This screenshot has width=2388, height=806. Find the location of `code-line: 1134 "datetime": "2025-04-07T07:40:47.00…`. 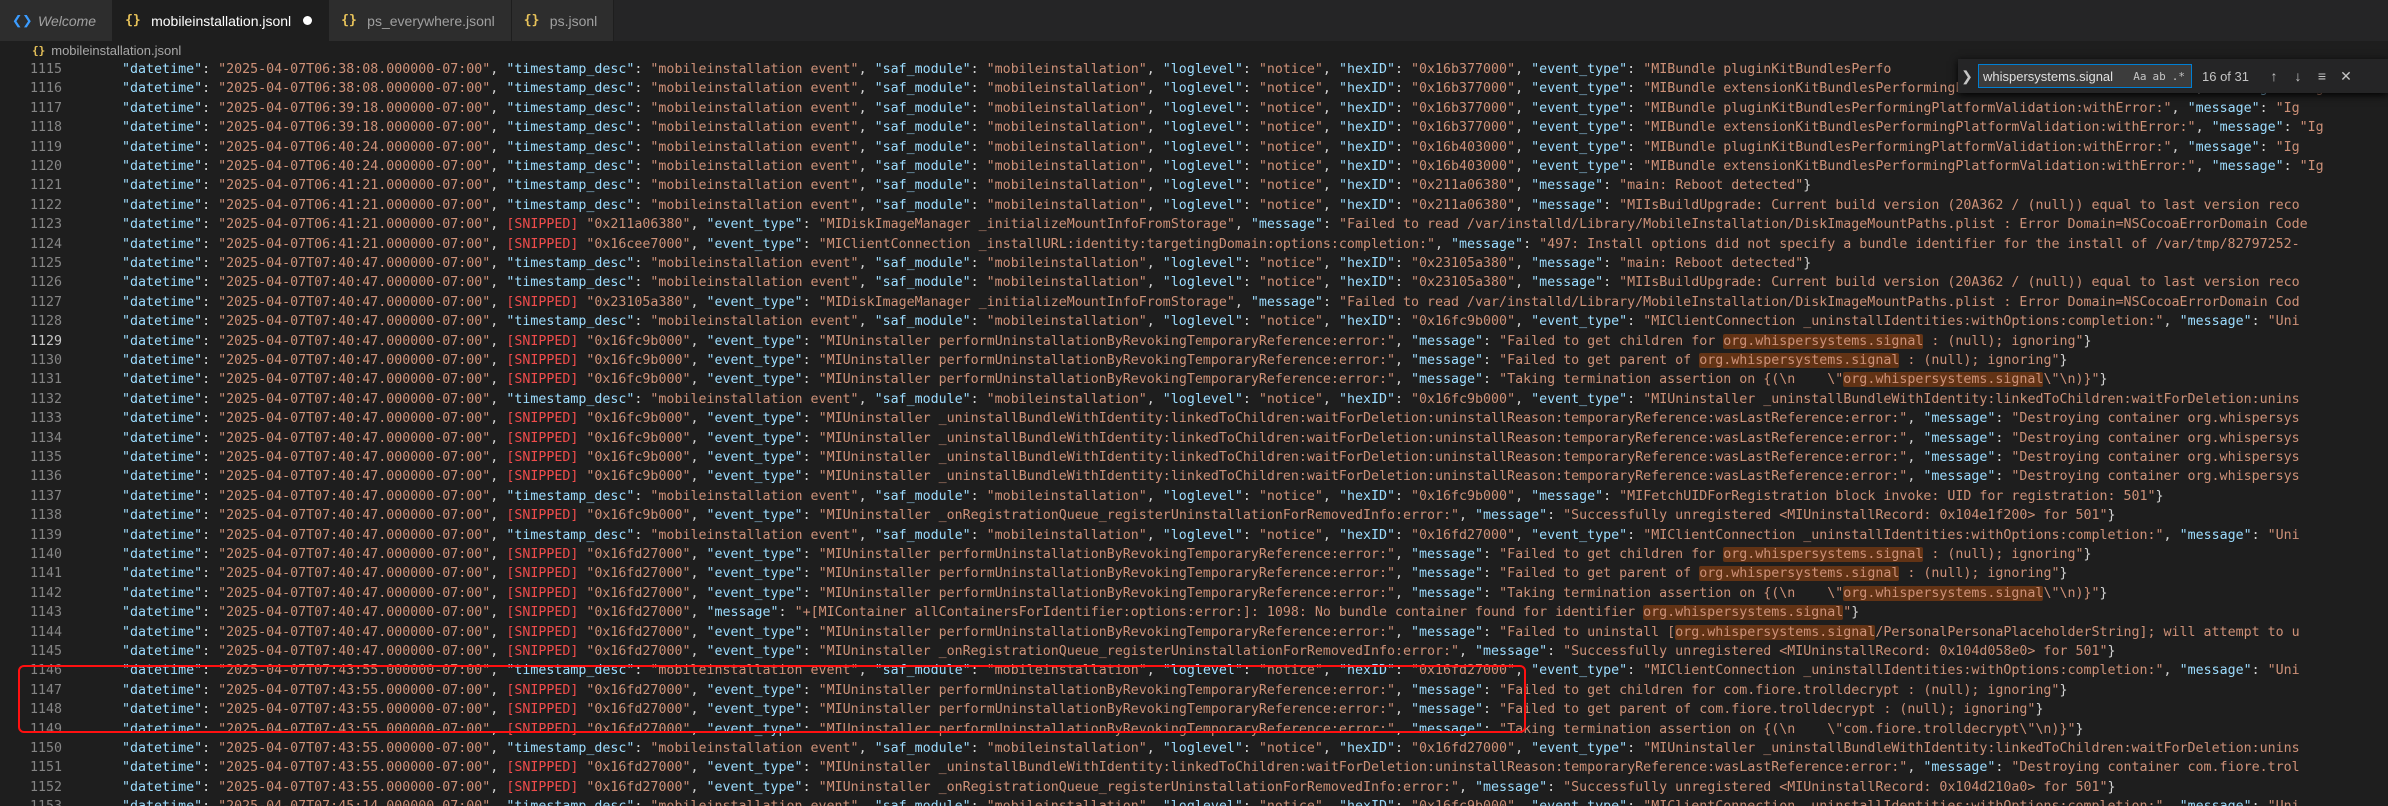

code-line: 1134 "datetime": "2025-04-07T07:40:47.00… is located at coordinates (1194, 438).